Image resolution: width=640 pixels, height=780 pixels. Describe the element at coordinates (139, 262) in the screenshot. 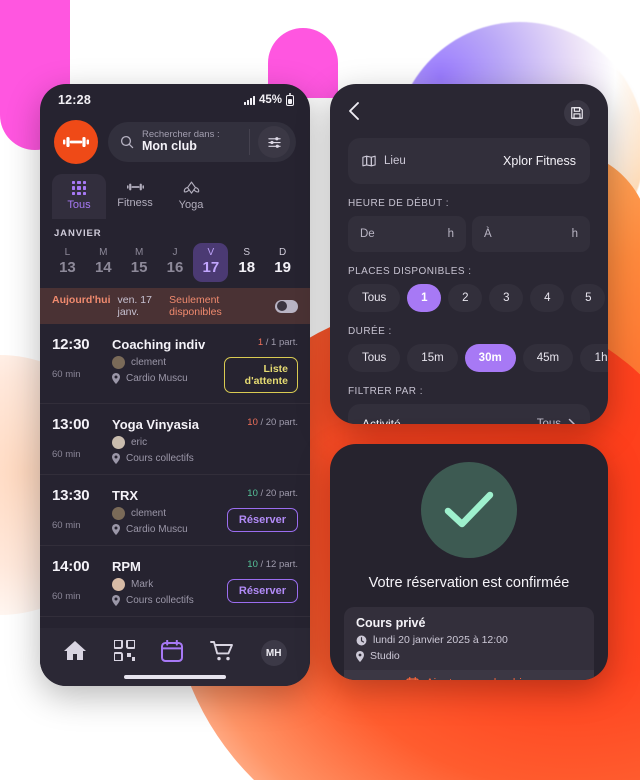

I see `calendar-day: M 15` at that location.